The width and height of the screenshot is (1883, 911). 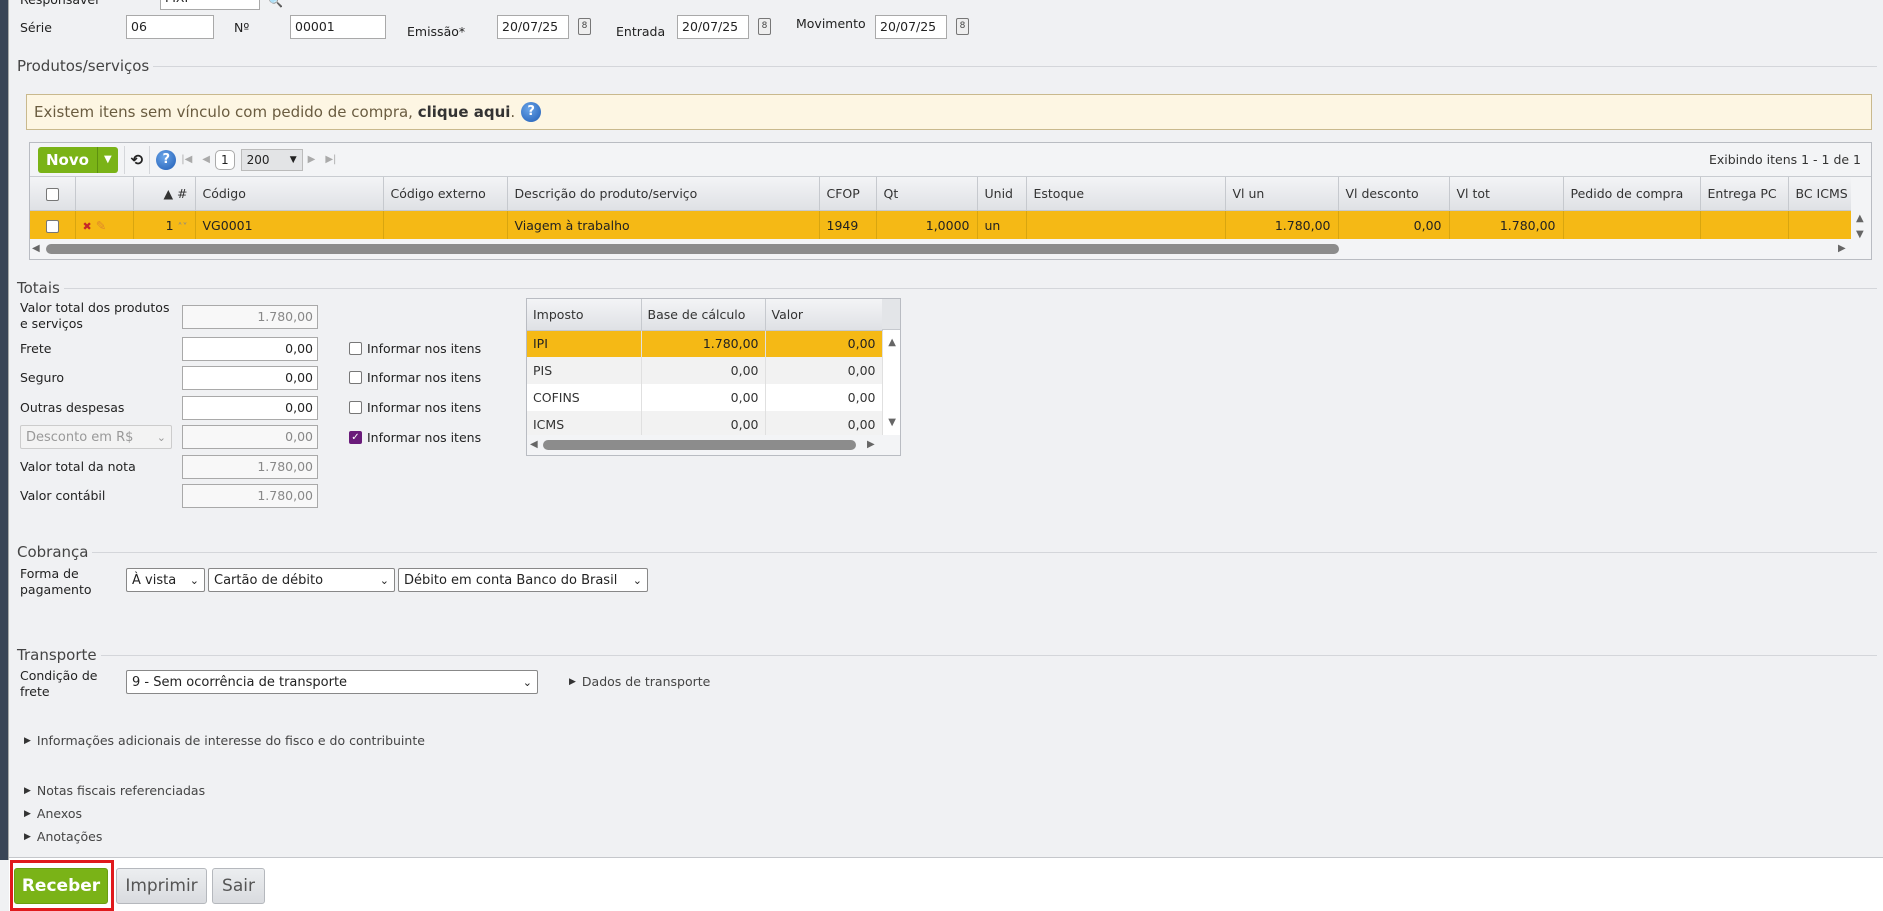 What do you see at coordinates (250, 349) in the screenshot?
I see `frete-input: 0,00` at bounding box center [250, 349].